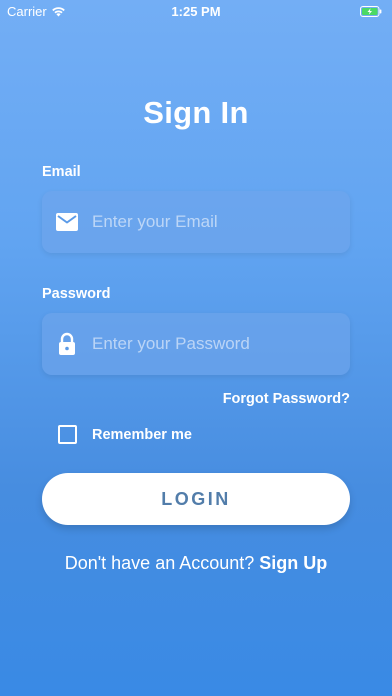 Image resolution: width=392 pixels, height=696 pixels. Describe the element at coordinates (67, 434) in the screenshot. I see `remember-me-checkbox` at that location.